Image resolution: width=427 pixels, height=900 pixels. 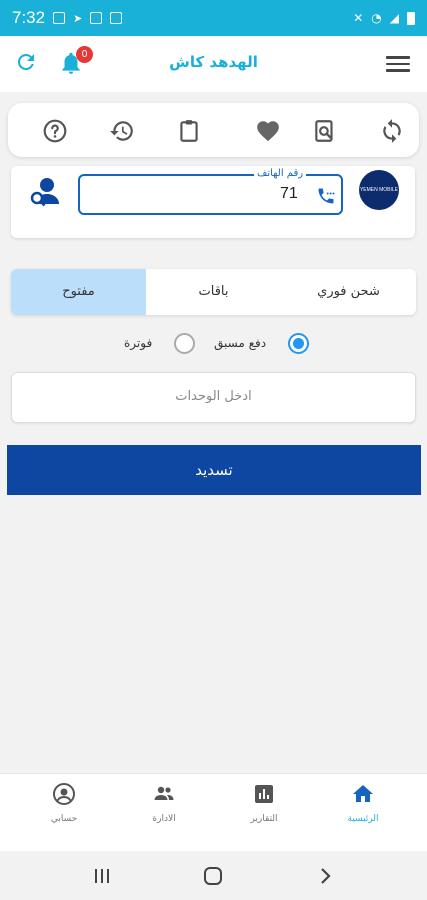 What do you see at coordinates (213, 18) in the screenshot?
I see `status-bar: 7:32 ➤ ✕ ◔ ◢` at bounding box center [213, 18].